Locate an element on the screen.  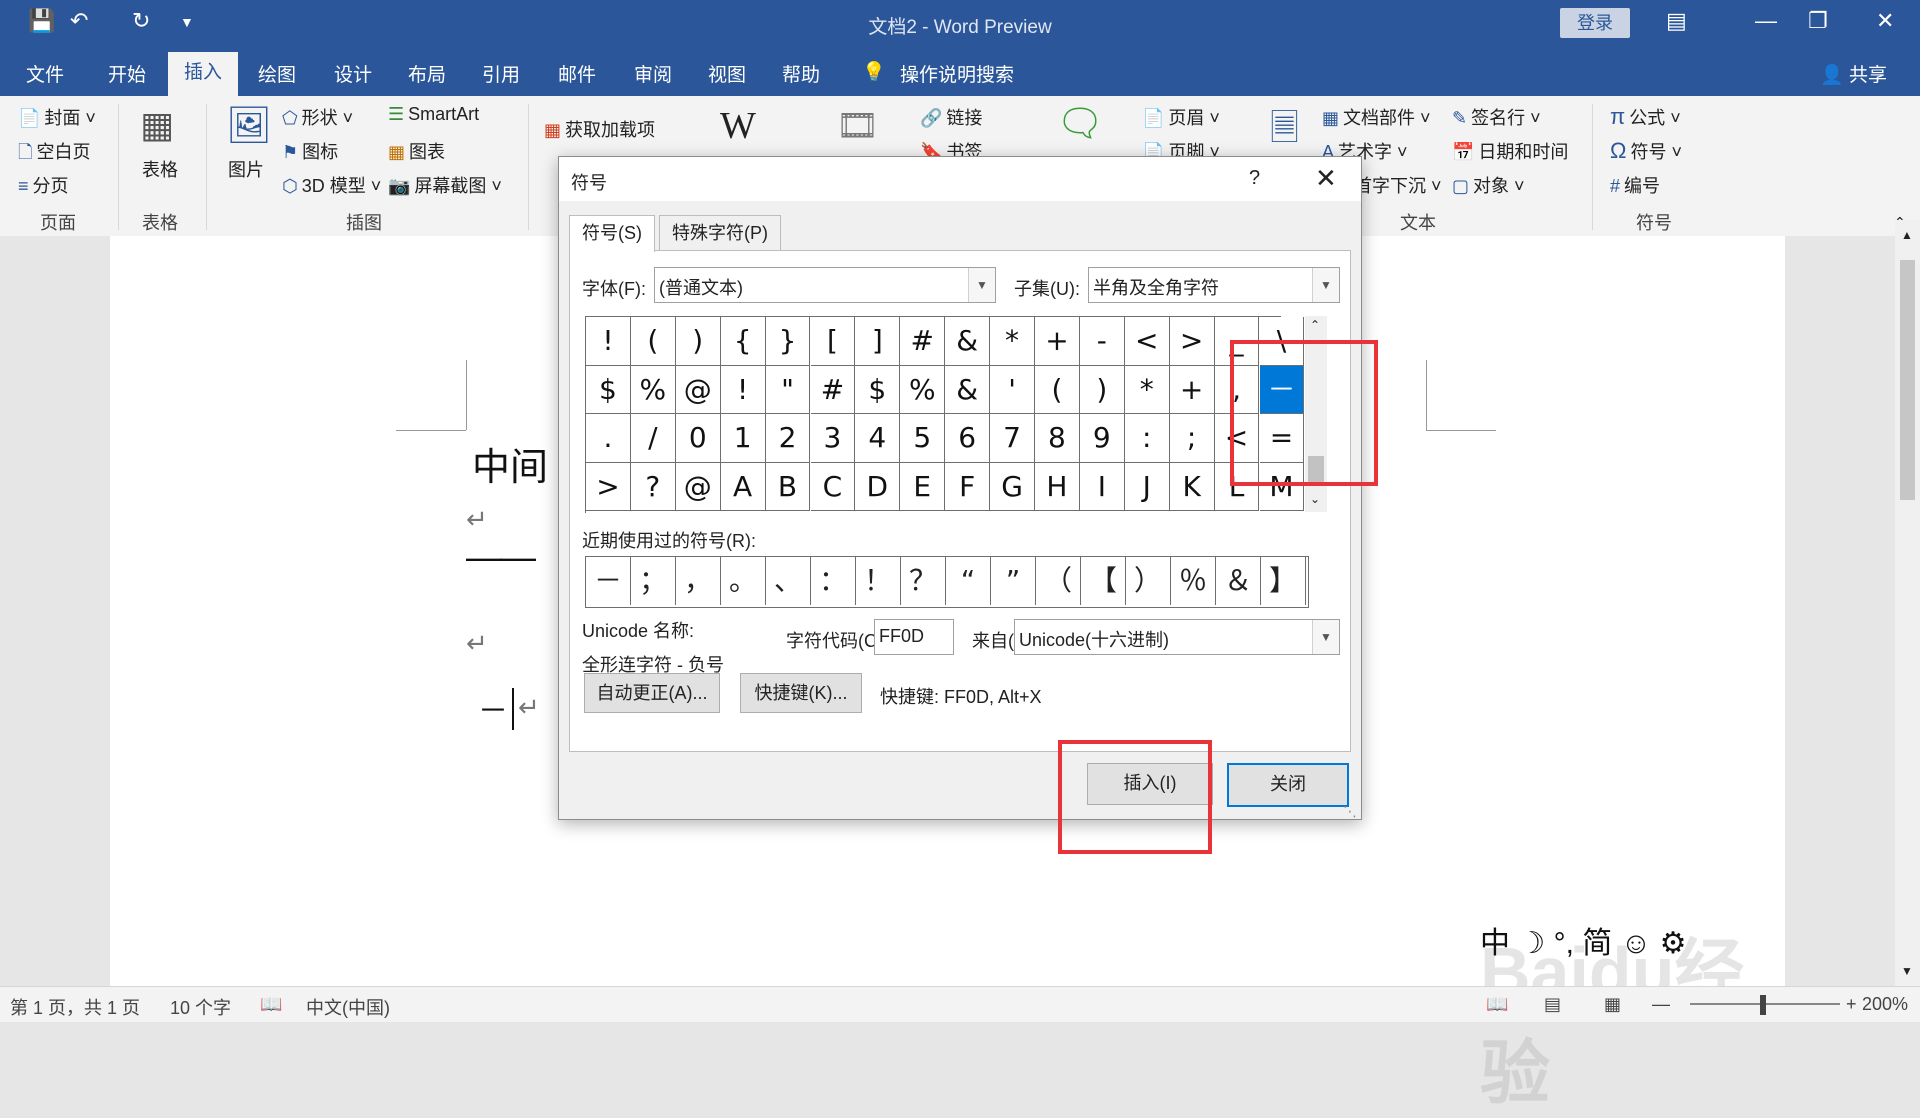
help-icon: ? is located at coordinates (1254, 178).